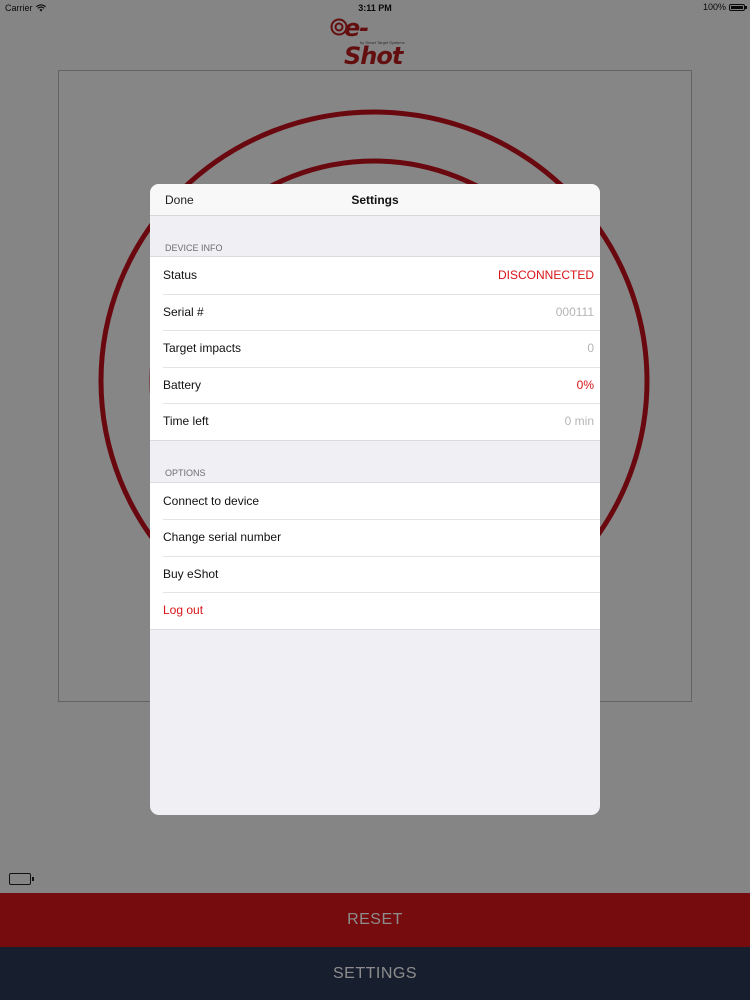  Describe the element at coordinates (590, 348) in the screenshot. I see `target-impacts-value: 0` at that location.